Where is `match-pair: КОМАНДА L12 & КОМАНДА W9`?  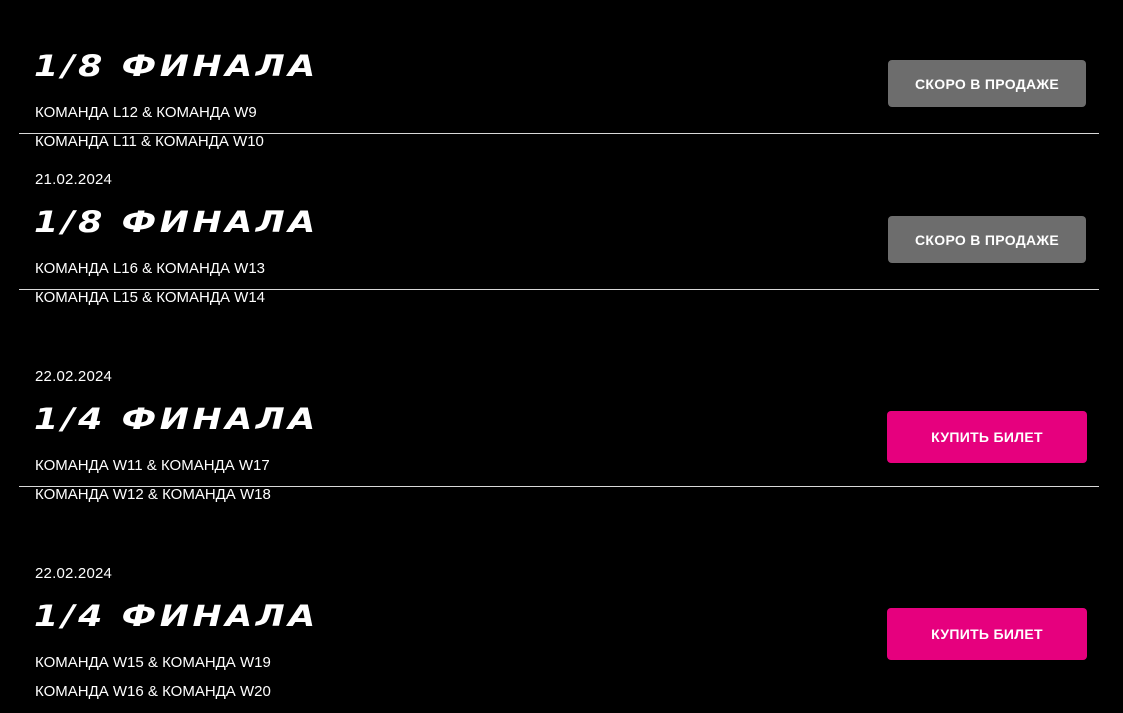 match-pair: КОМАНДА L12 & КОМАНДА W9 is located at coordinates (146, 112).